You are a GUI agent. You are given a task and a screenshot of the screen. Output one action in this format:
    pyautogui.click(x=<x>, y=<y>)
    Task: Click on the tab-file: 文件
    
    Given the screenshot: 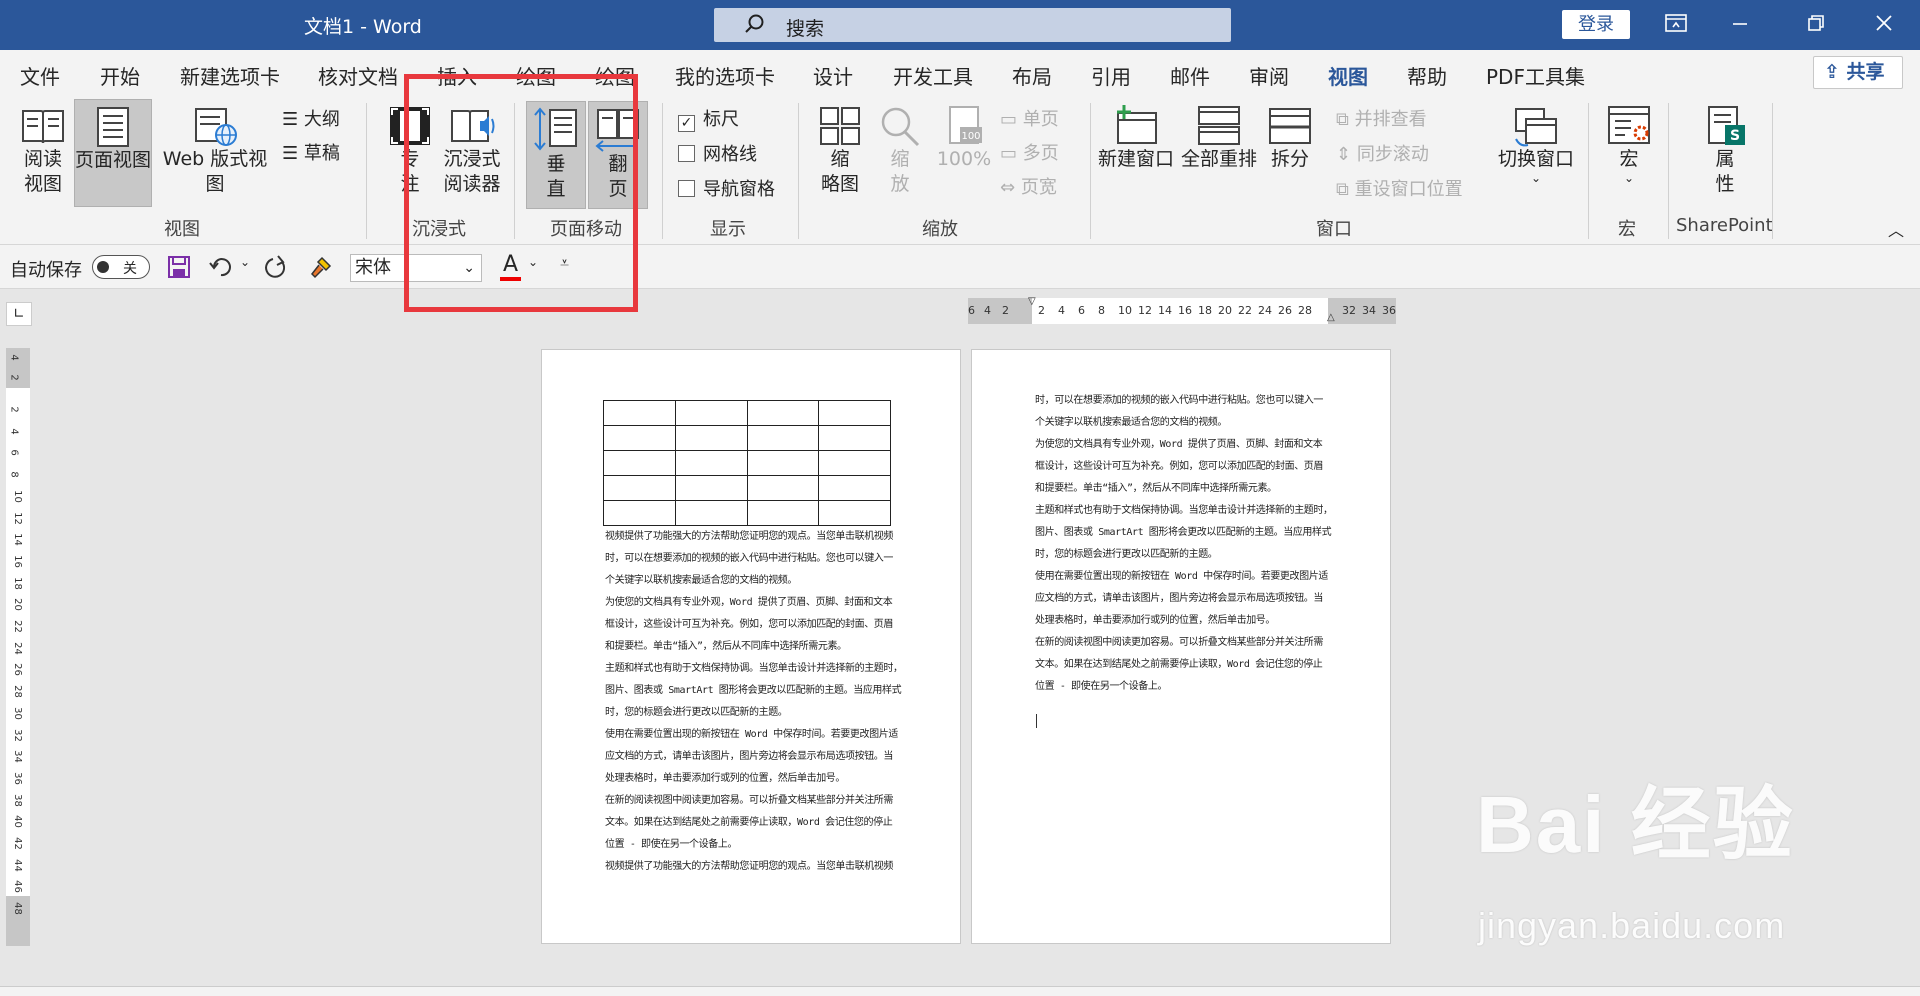 What is the action you would take?
    pyautogui.click(x=40, y=75)
    